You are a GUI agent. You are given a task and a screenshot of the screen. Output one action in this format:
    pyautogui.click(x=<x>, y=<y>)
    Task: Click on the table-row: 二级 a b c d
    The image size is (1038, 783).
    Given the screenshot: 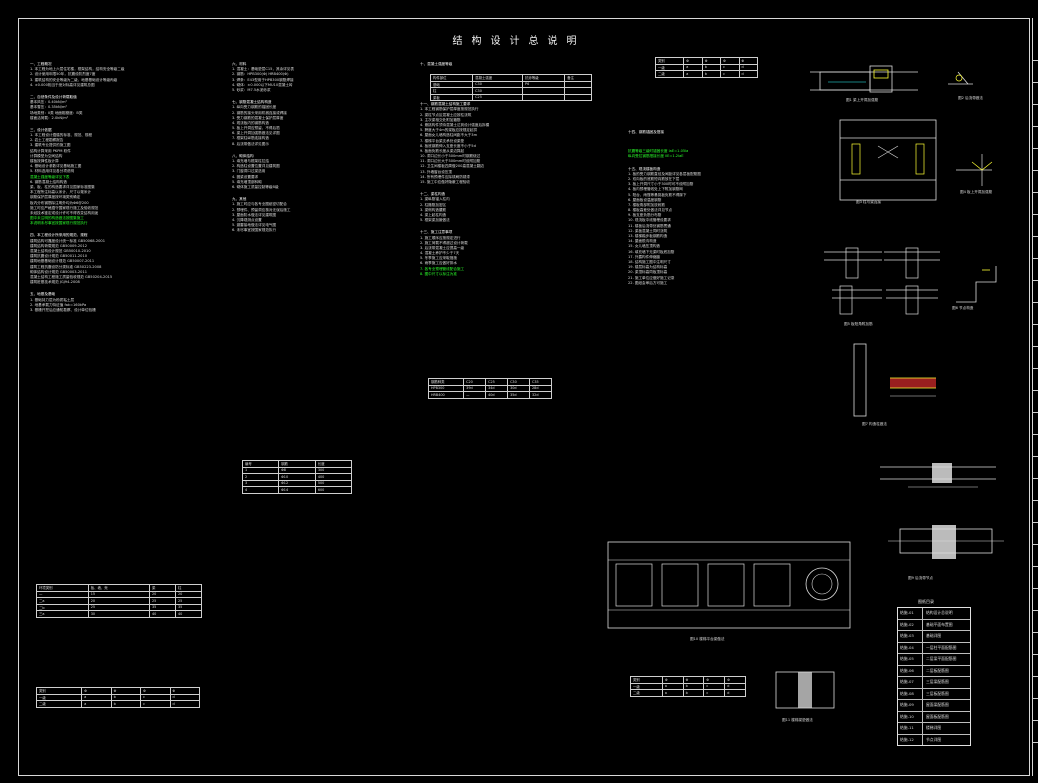 What is the action you would take?
    pyautogui.click(x=688, y=693)
    